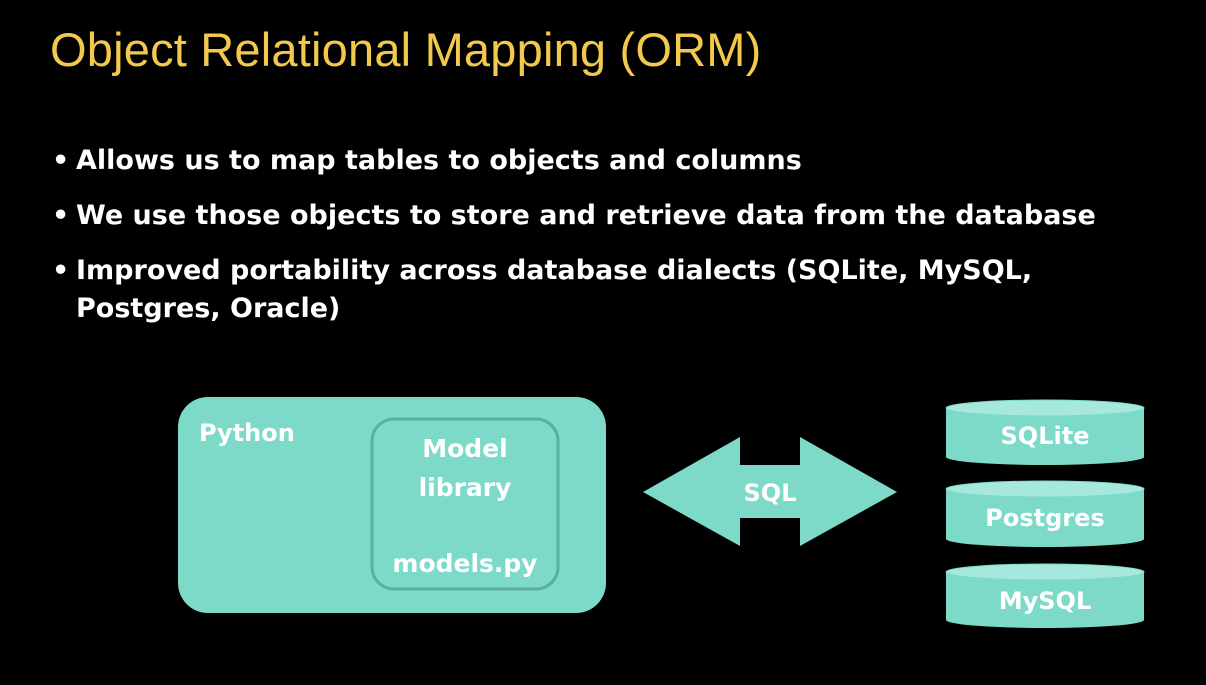 The width and height of the screenshot is (1206, 685). I want to click on database-label-postgres: Postgres, so click(1044, 518).